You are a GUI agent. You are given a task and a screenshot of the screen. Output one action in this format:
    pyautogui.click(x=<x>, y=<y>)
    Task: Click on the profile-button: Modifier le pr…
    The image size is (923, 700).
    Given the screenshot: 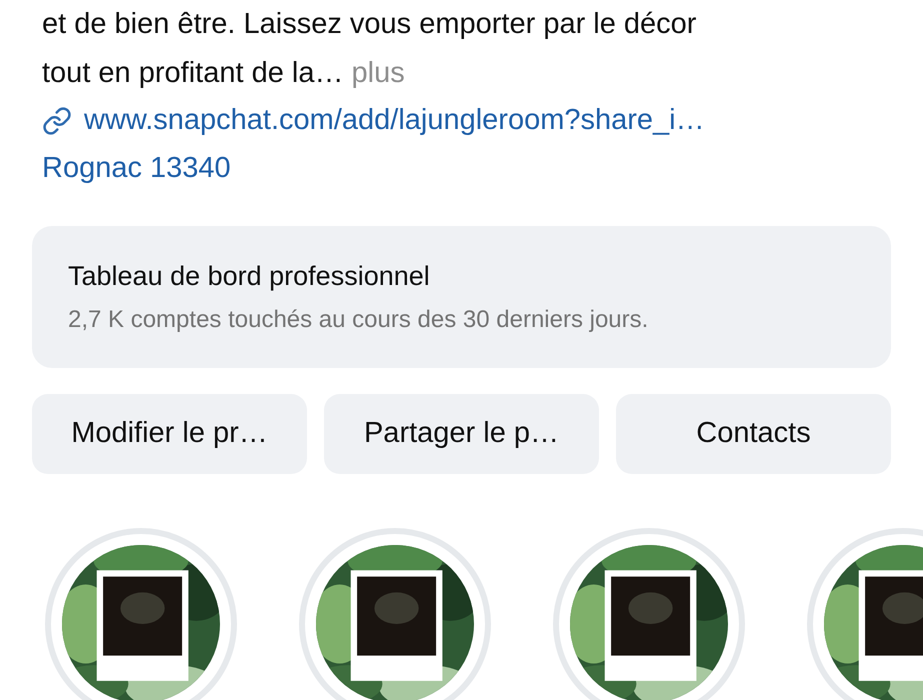 What is the action you would take?
    pyautogui.click(x=169, y=434)
    